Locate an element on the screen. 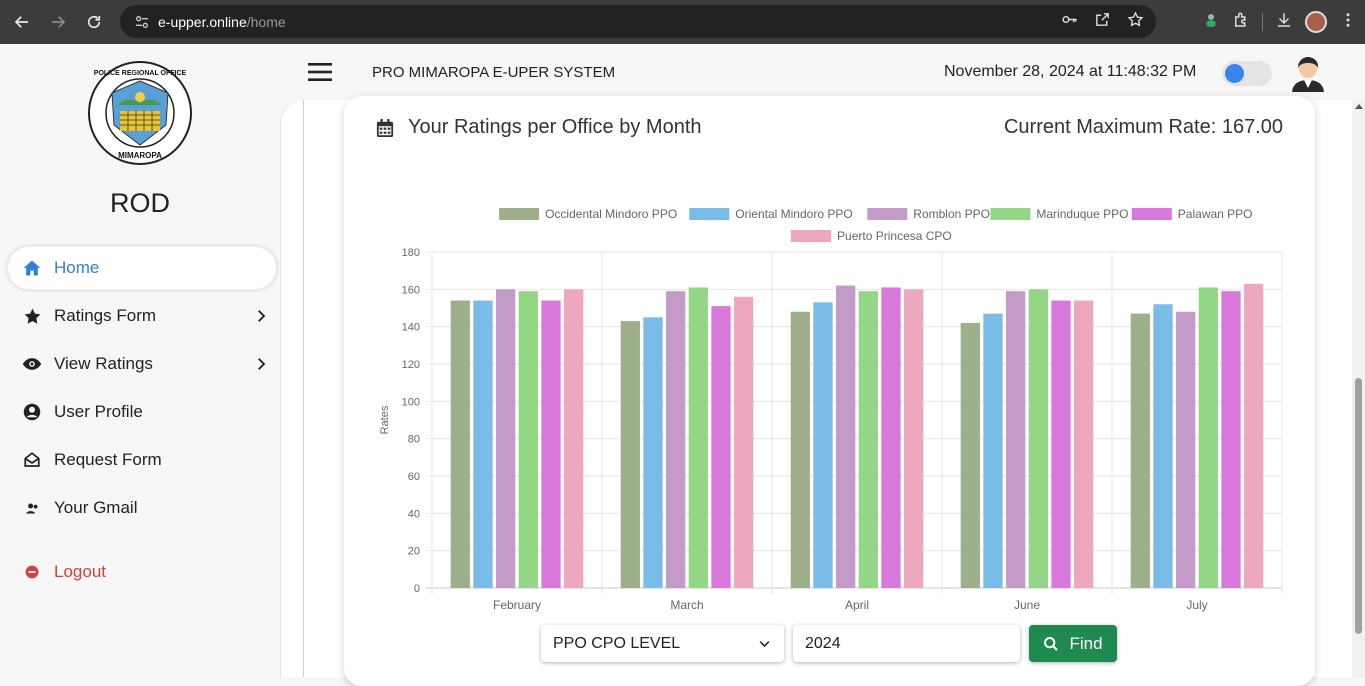 The height and width of the screenshot is (686, 1365). extensions-puzzle-icon is located at coordinates (1241, 22).